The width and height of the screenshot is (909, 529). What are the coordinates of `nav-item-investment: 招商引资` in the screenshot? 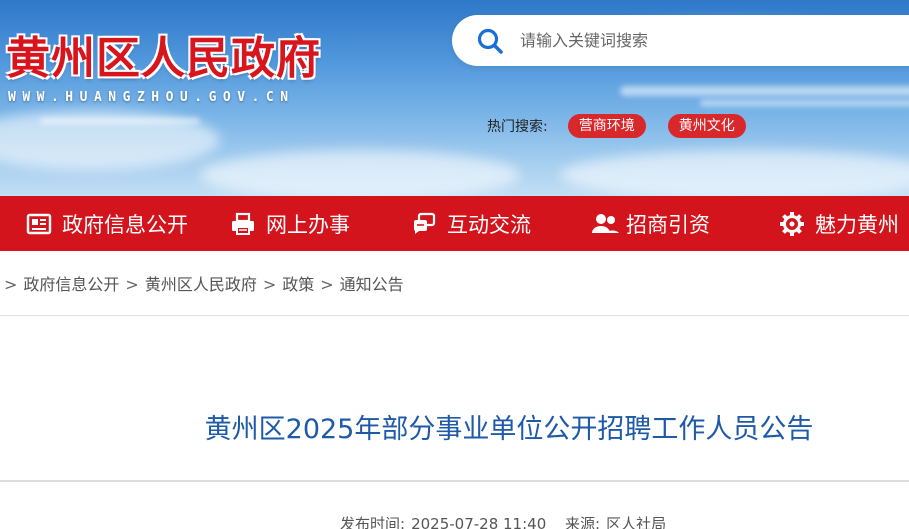 It's located at (650, 223).